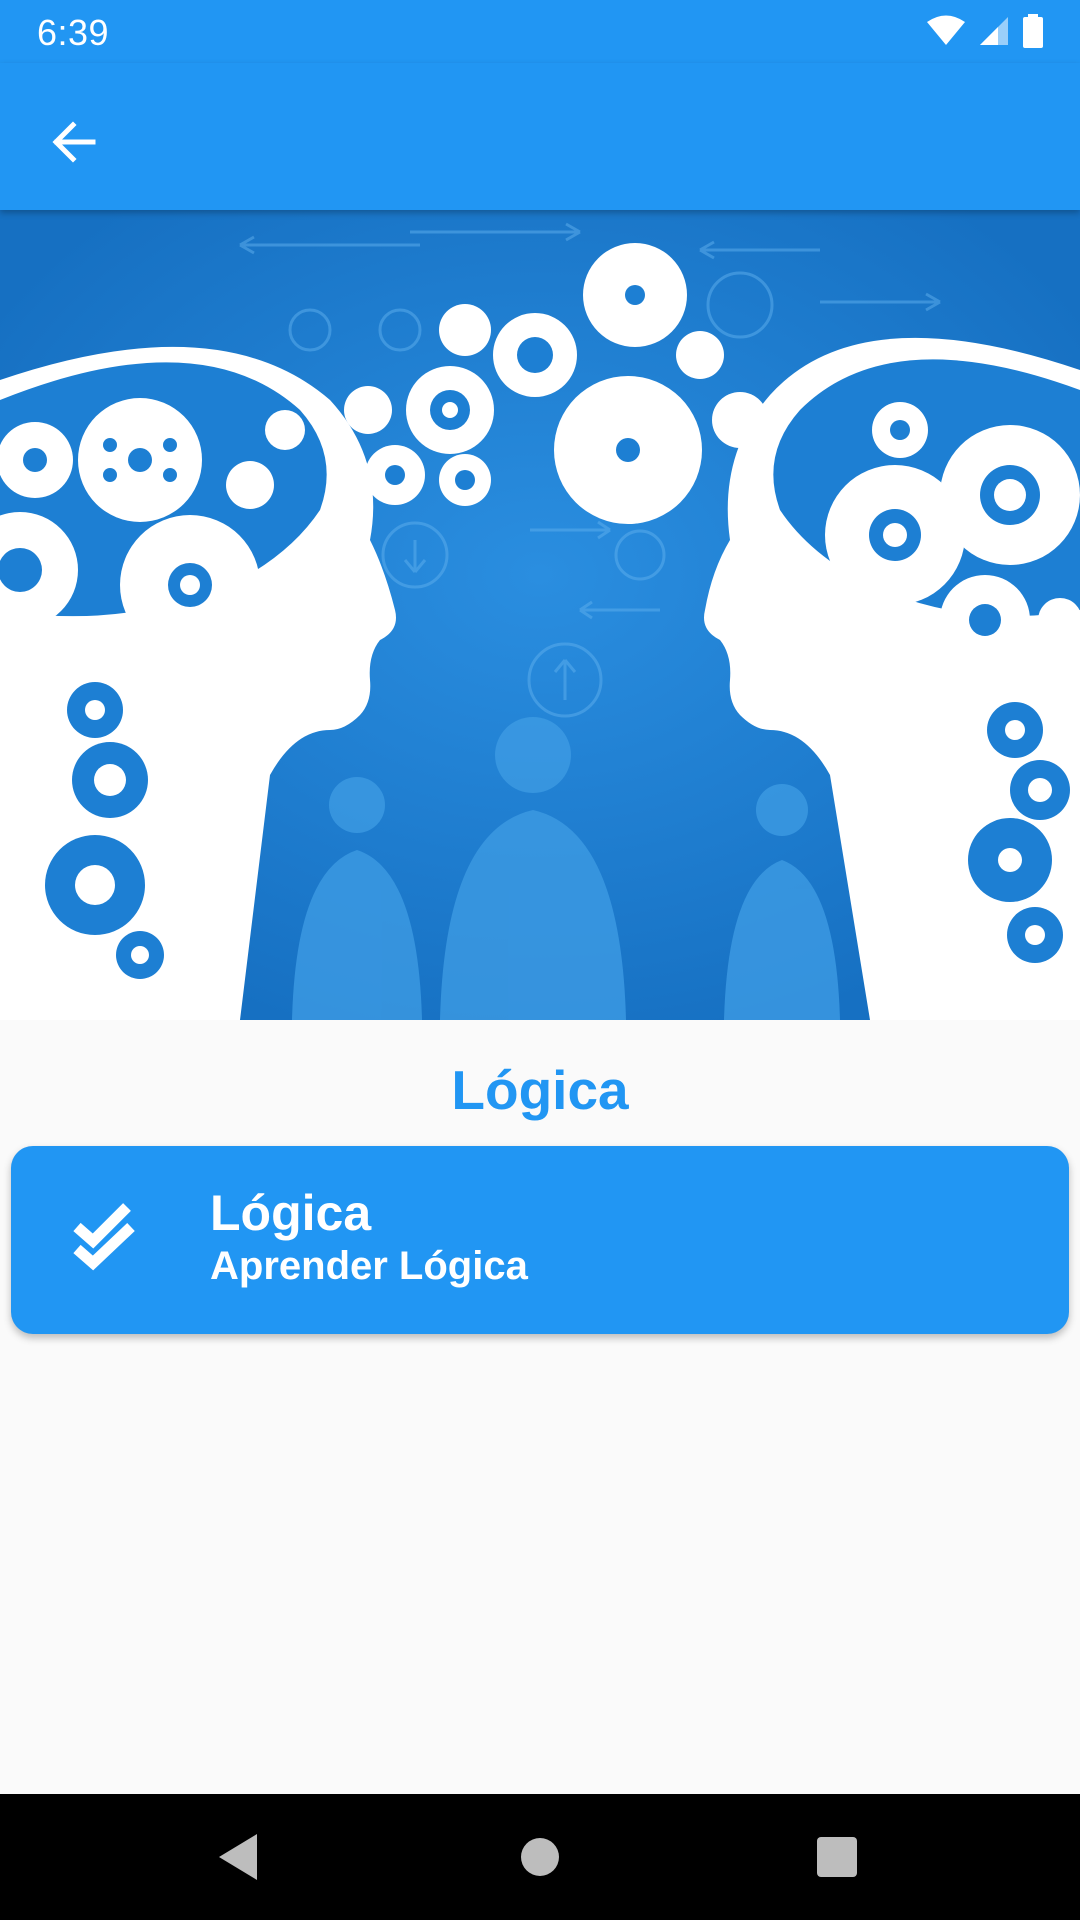 Image resolution: width=1080 pixels, height=1920 pixels. Describe the element at coordinates (946, 30) in the screenshot. I see `wifi-icon` at that location.